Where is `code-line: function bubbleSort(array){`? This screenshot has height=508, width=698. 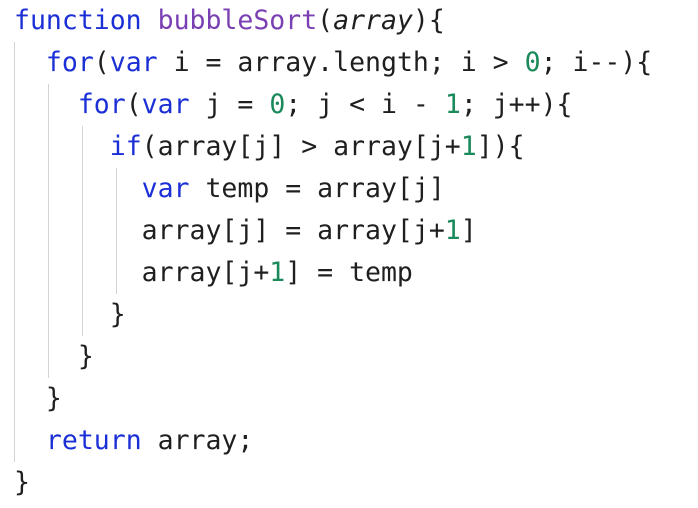 code-line: function bubbleSort(array){ is located at coordinates (229, 21).